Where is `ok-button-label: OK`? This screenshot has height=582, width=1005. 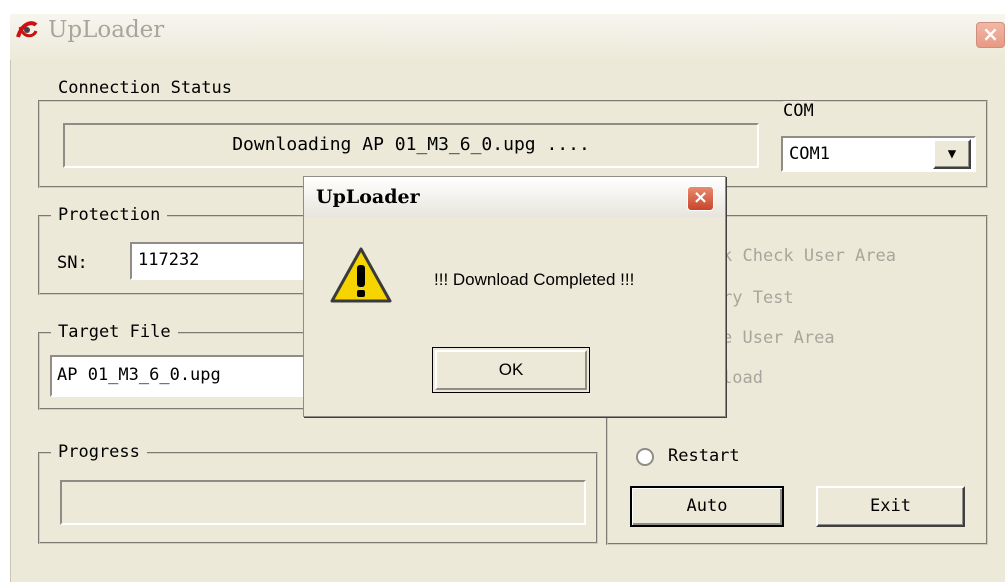 ok-button-label: OK is located at coordinates (511, 370).